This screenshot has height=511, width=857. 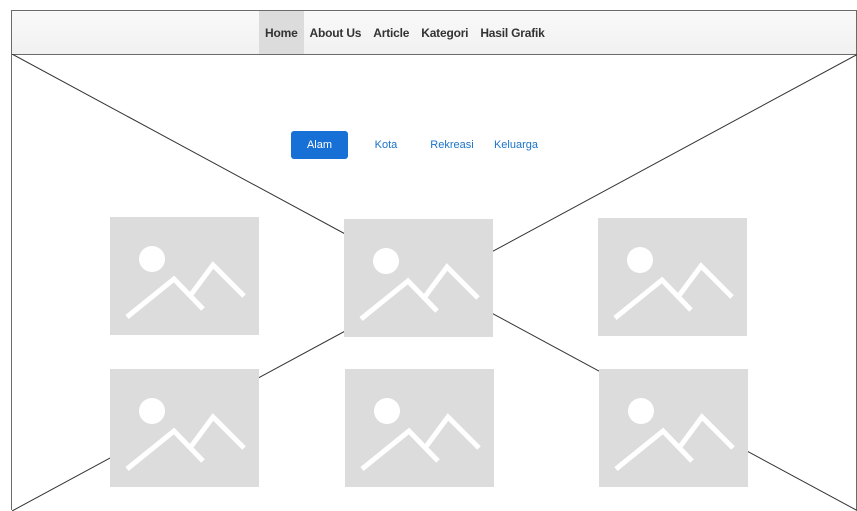 I want to click on tab-keluarga: Keluarga, so click(x=516, y=145).